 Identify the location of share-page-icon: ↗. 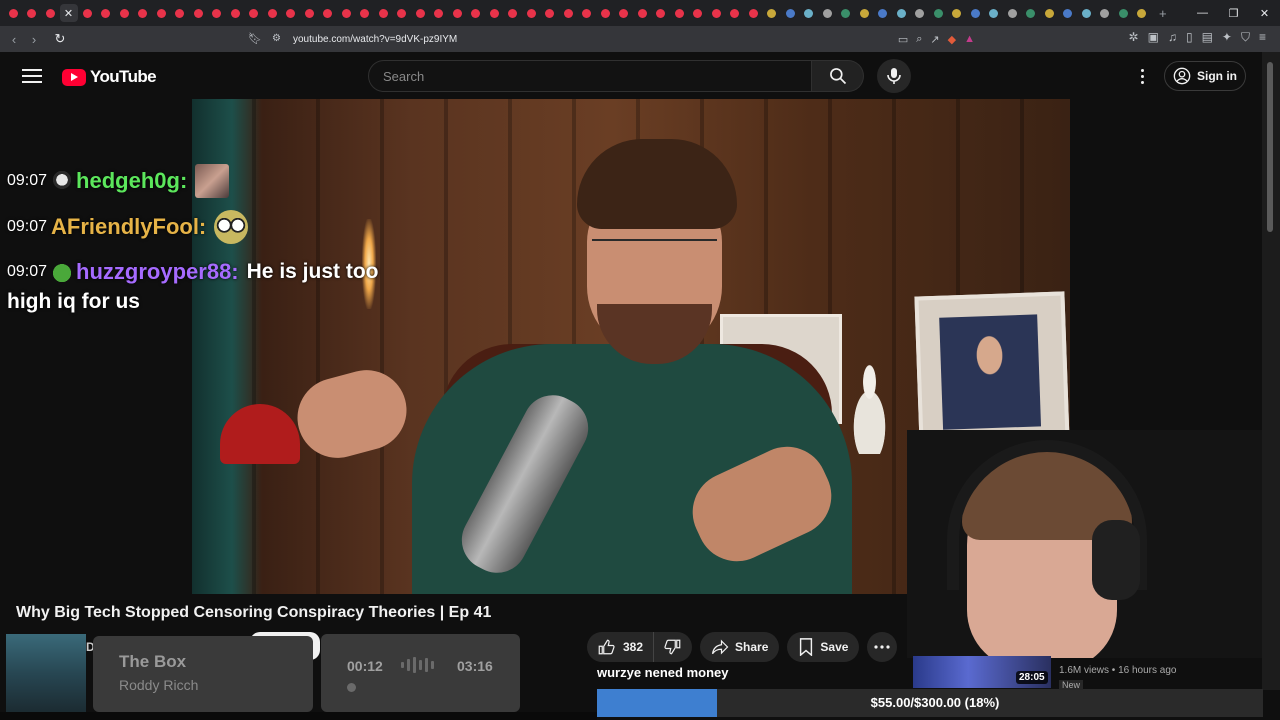
(934, 39).